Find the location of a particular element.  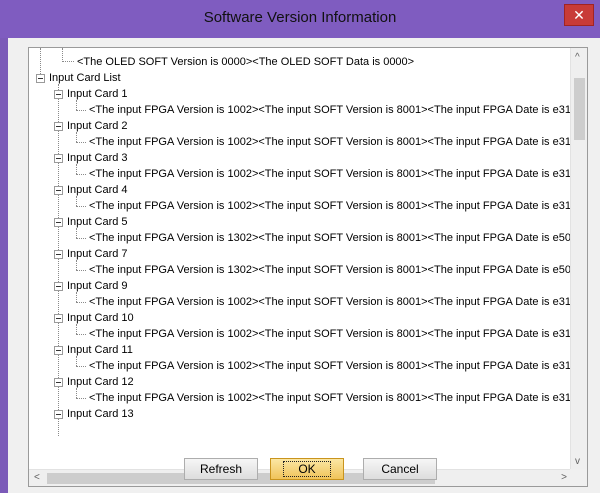

scrollbar-corner is located at coordinates (578, 477).